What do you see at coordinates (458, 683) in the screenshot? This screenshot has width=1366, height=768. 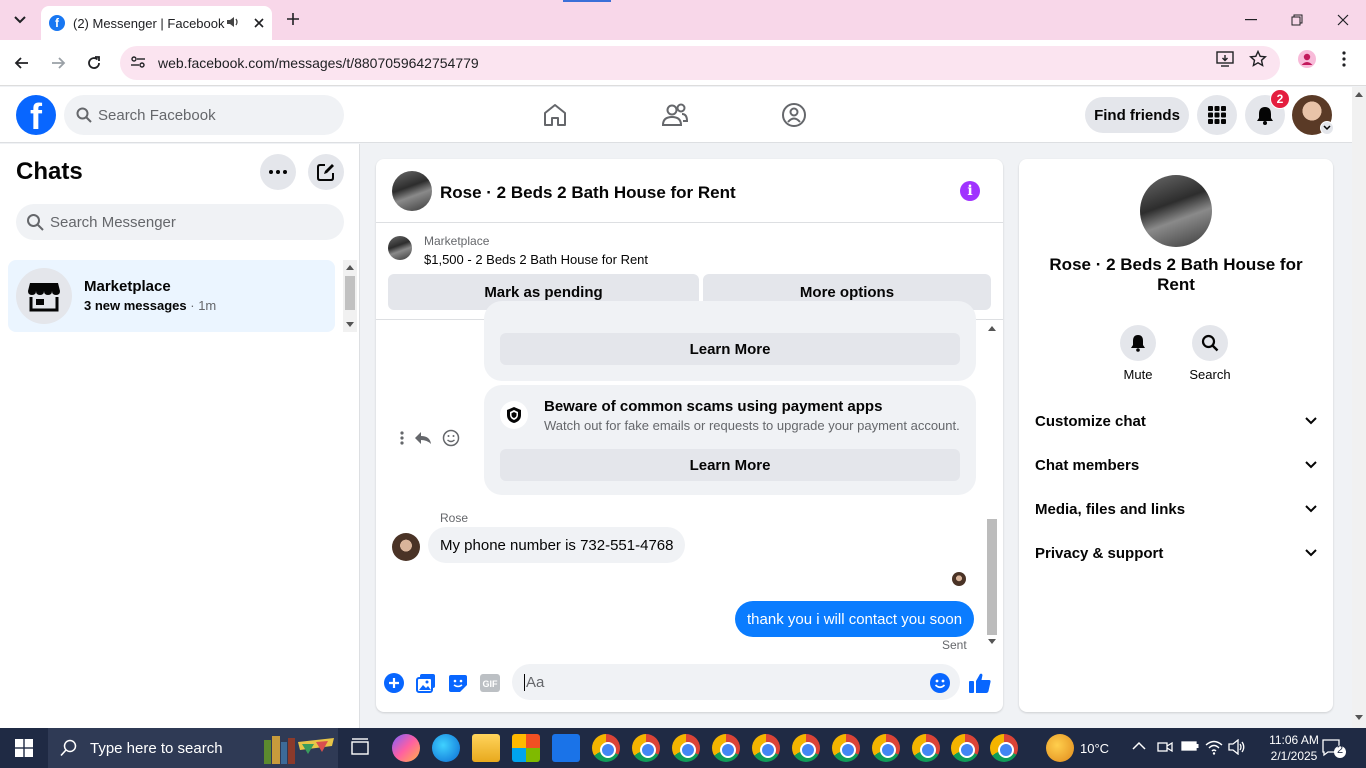 I see `sticker-icon` at bounding box center [458, 683].